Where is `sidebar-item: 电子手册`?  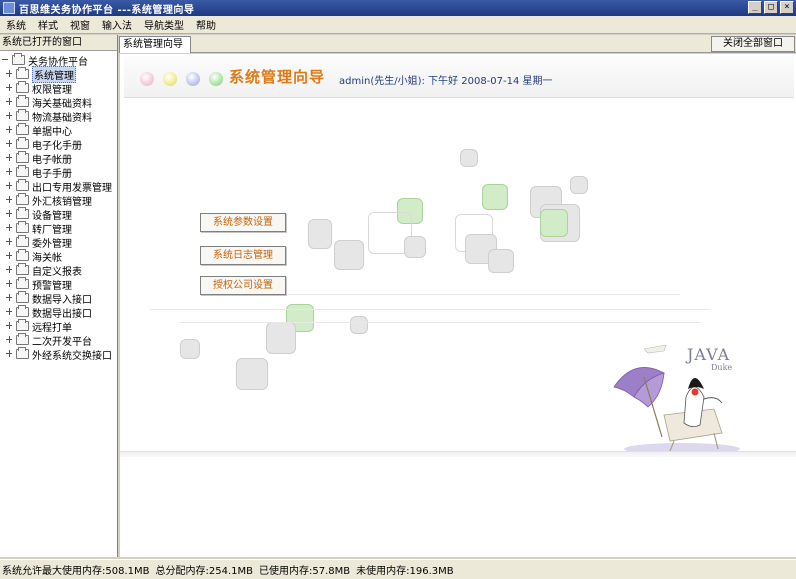
sidebar-item: 电子手册 is located at coordinates (58, 172).